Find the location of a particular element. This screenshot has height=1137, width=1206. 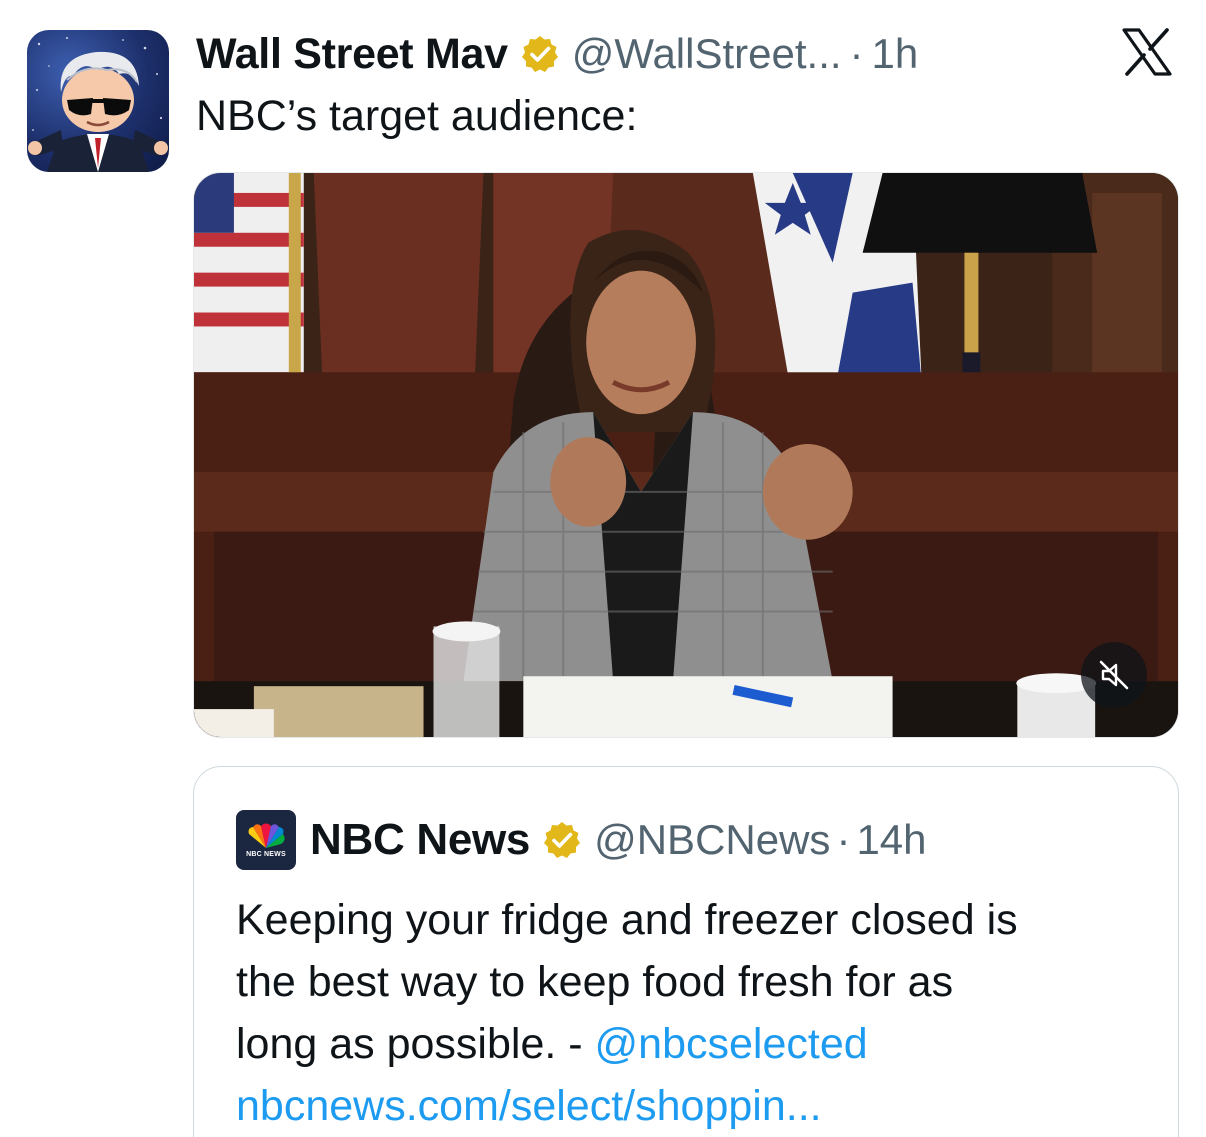

tweet-timestamp: 1h is located at coordinates (895, 54).